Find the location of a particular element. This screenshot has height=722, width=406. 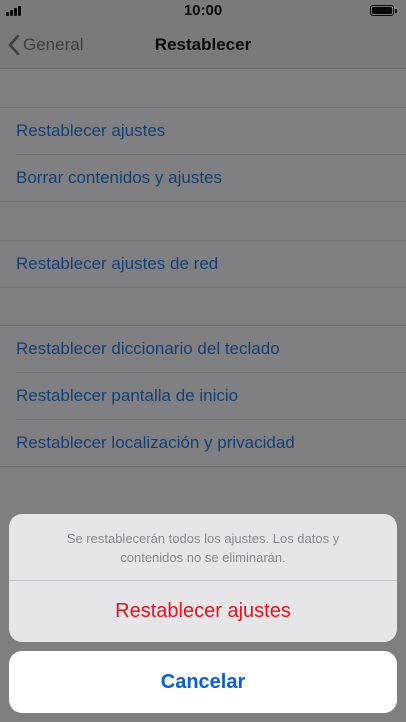

navigation-bar: General Restablecer is located at coordinates (203, 45).